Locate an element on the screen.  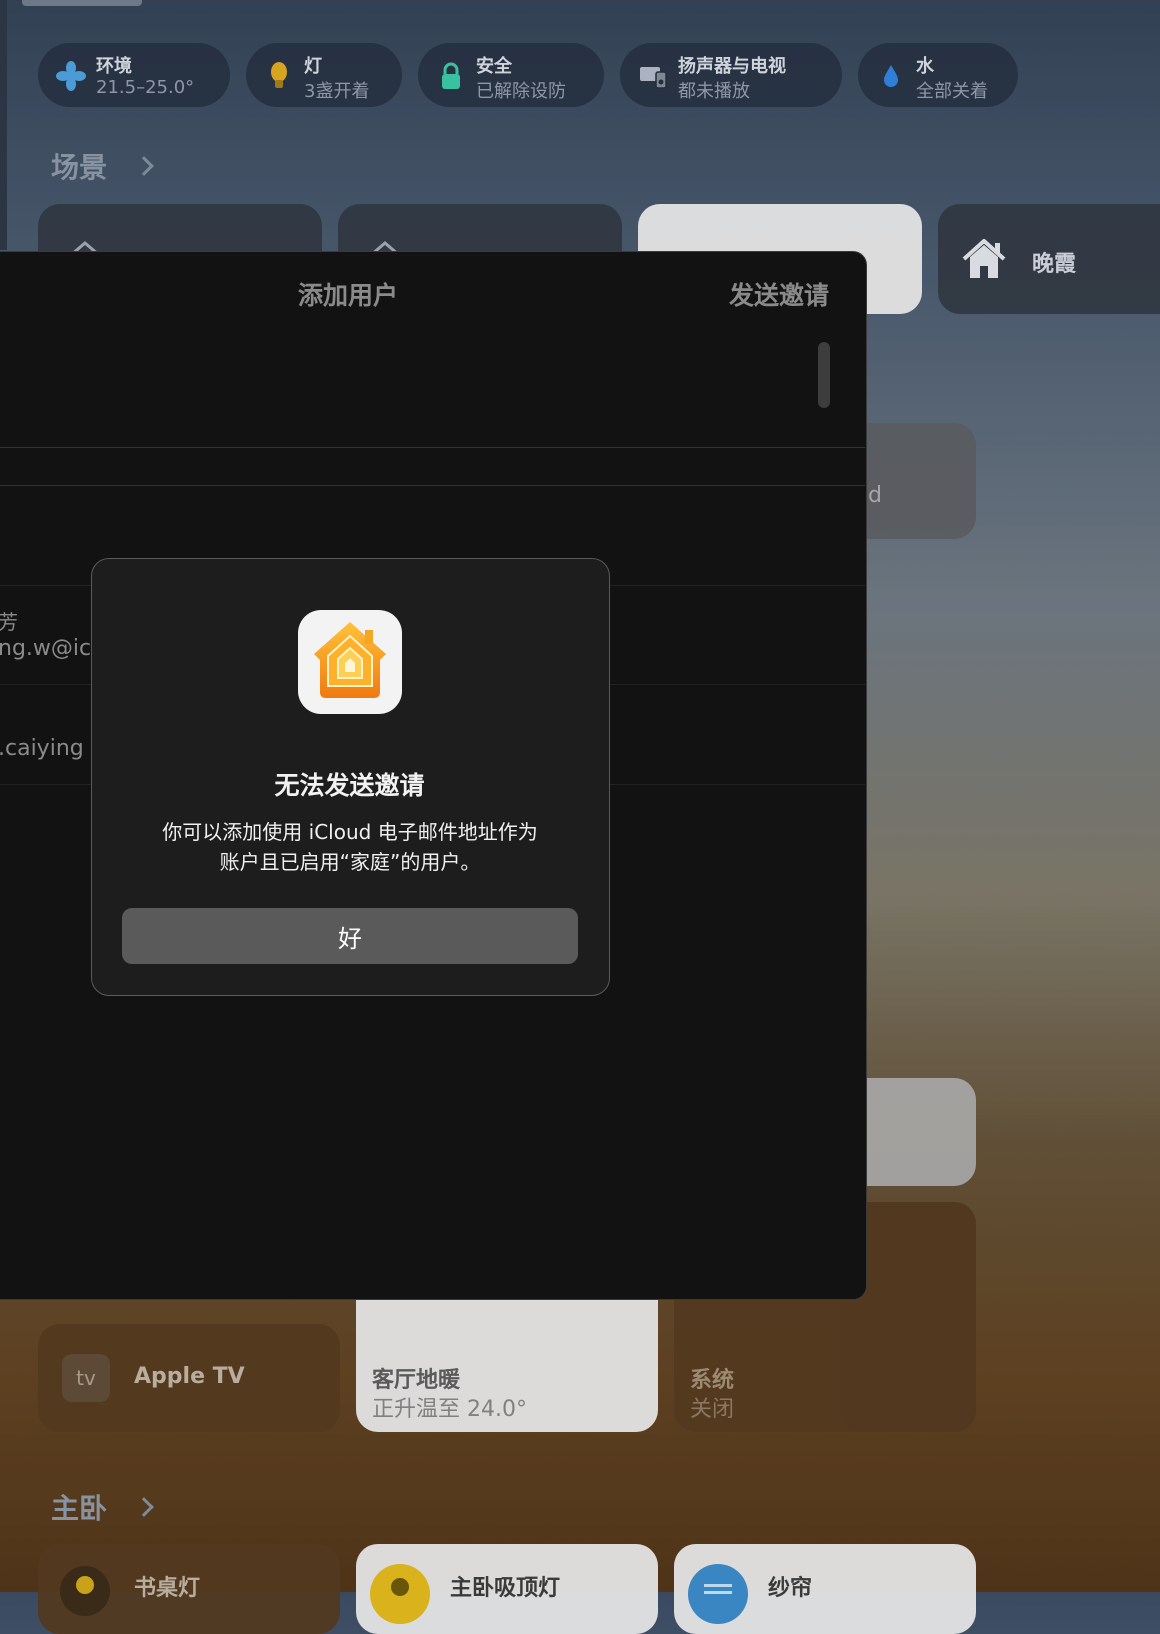
accessory-name: 主卧吸顶灯 is located at coordinates (505, 1588).